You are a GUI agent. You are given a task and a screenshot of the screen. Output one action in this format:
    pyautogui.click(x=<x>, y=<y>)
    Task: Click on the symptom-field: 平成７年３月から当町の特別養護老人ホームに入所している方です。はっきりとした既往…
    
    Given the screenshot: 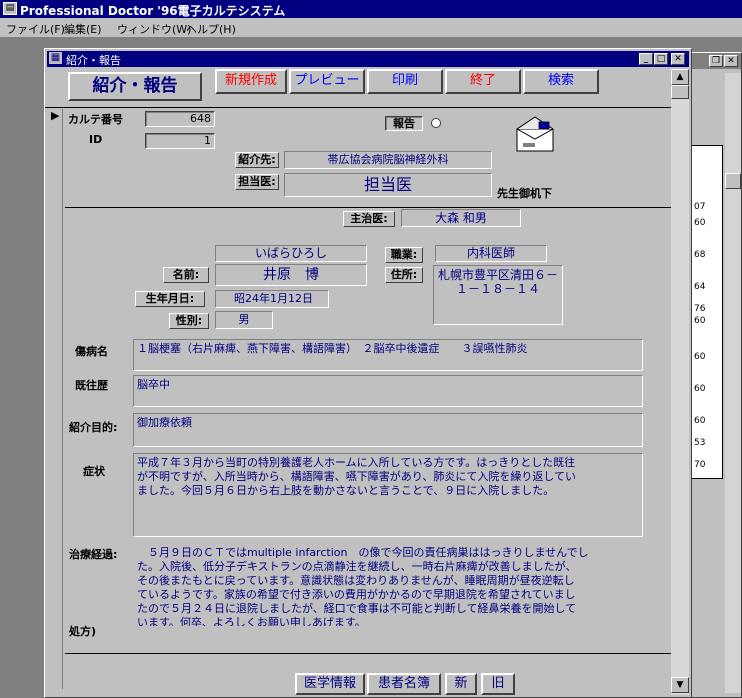 What is the action you would take?
    pyautogui.click(x=388, y=495)
    